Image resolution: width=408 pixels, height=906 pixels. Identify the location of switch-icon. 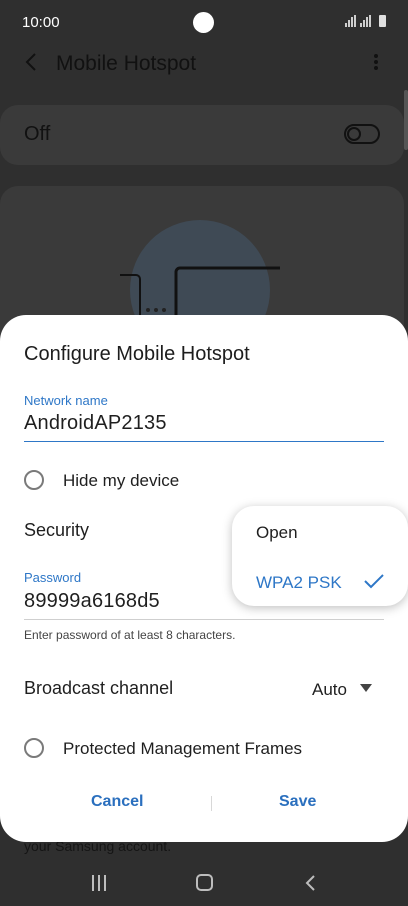
(362, 134).